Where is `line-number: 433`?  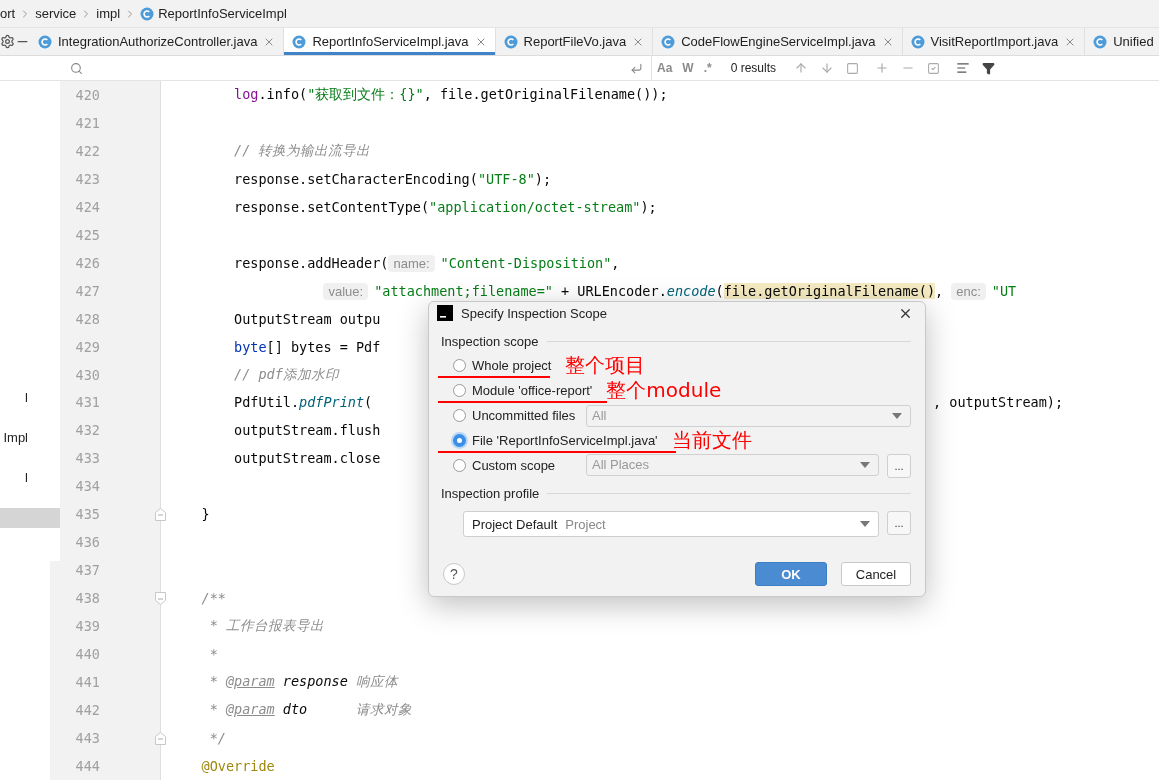
line-number: 433 is located at coordinates (87, 458).